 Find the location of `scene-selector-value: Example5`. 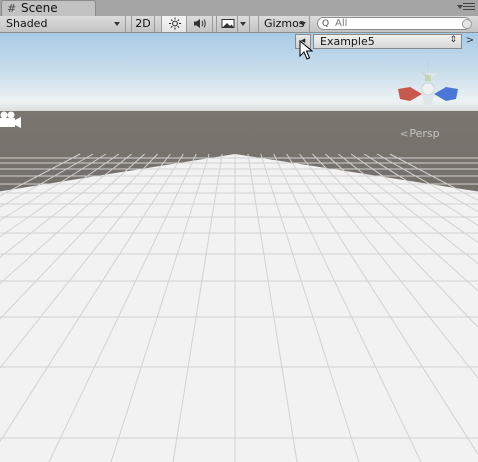

scene-selector-value: Example5 is located at coordinates (347, 41).